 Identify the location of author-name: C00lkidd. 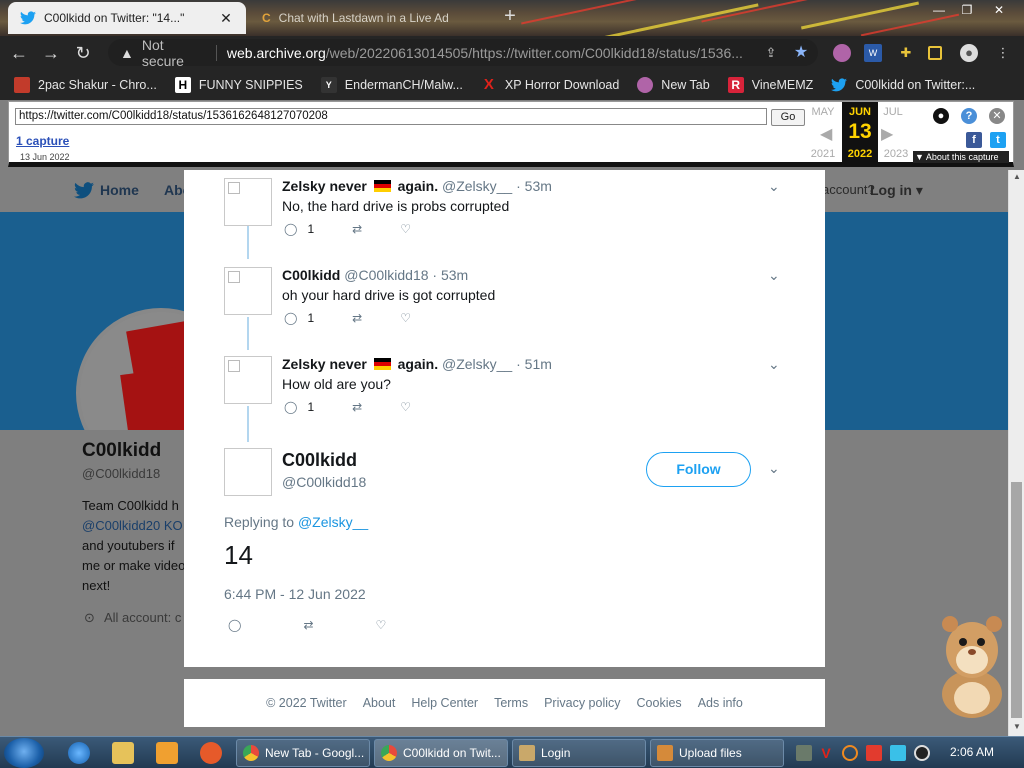
(319, 460).